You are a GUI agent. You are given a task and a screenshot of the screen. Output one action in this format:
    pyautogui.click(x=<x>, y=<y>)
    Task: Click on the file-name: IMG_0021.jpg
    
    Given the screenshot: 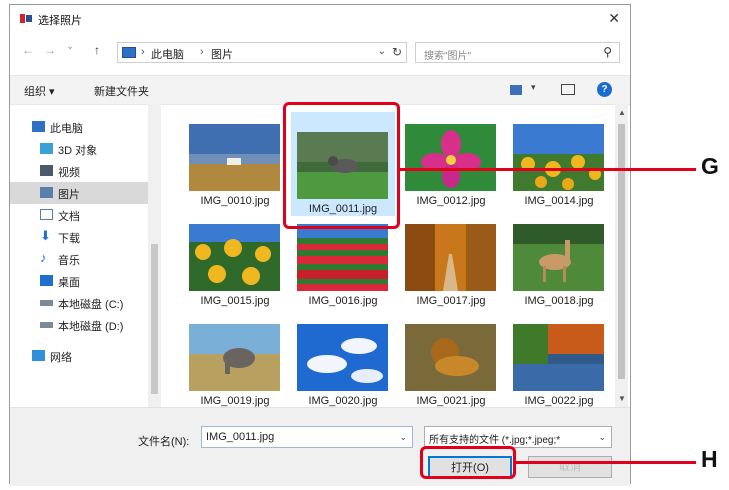 What is the action you would take?
    pyautogui.click(x=451, y=401)
    